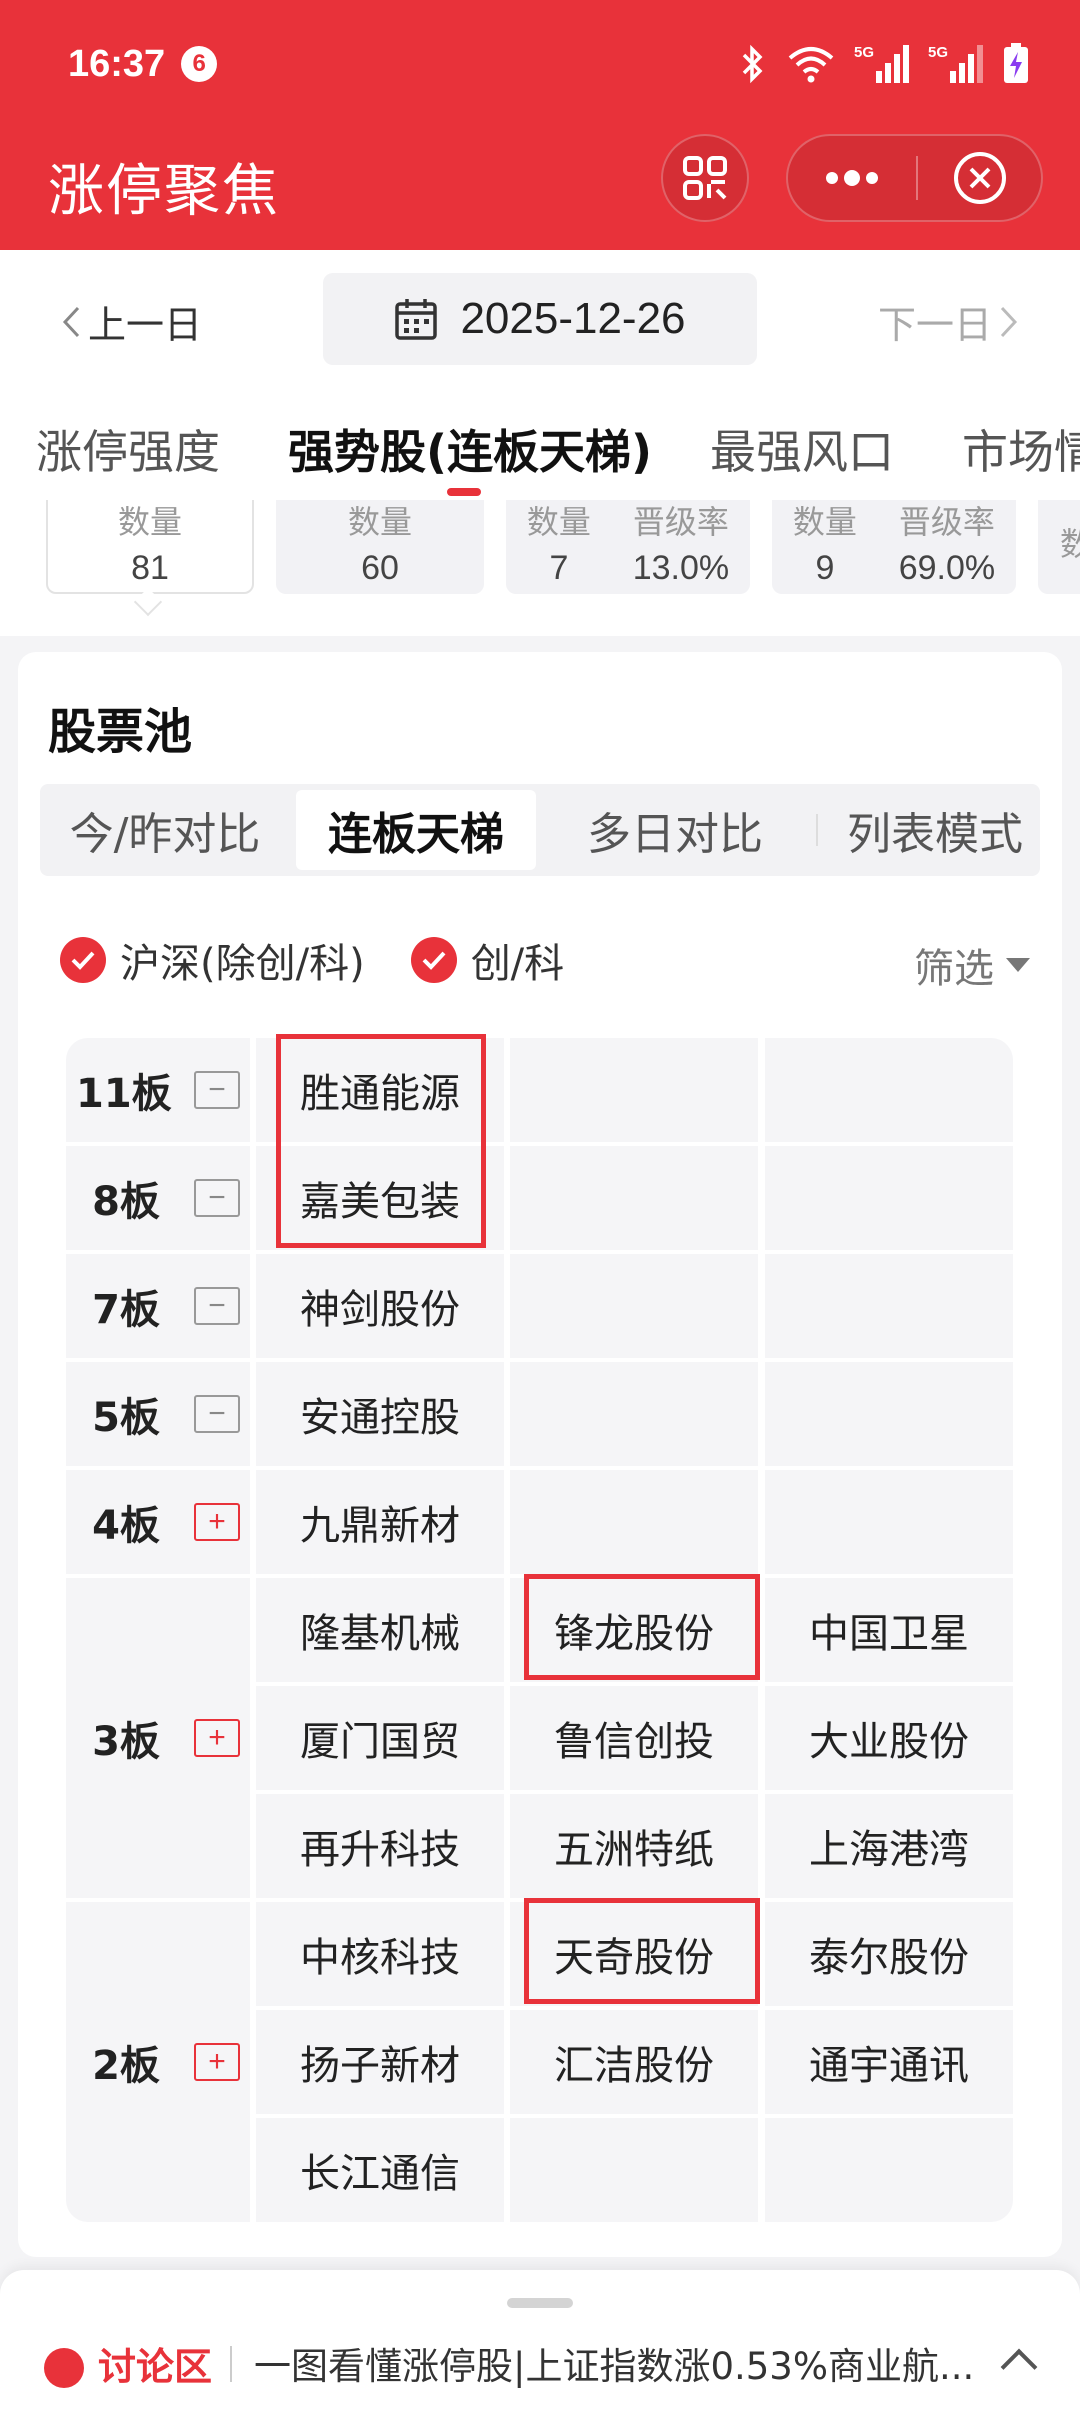 The height and width of the screenshot is (2412, 1080). I want to click on date-picker: 2025-12-26, so click(540, 319).